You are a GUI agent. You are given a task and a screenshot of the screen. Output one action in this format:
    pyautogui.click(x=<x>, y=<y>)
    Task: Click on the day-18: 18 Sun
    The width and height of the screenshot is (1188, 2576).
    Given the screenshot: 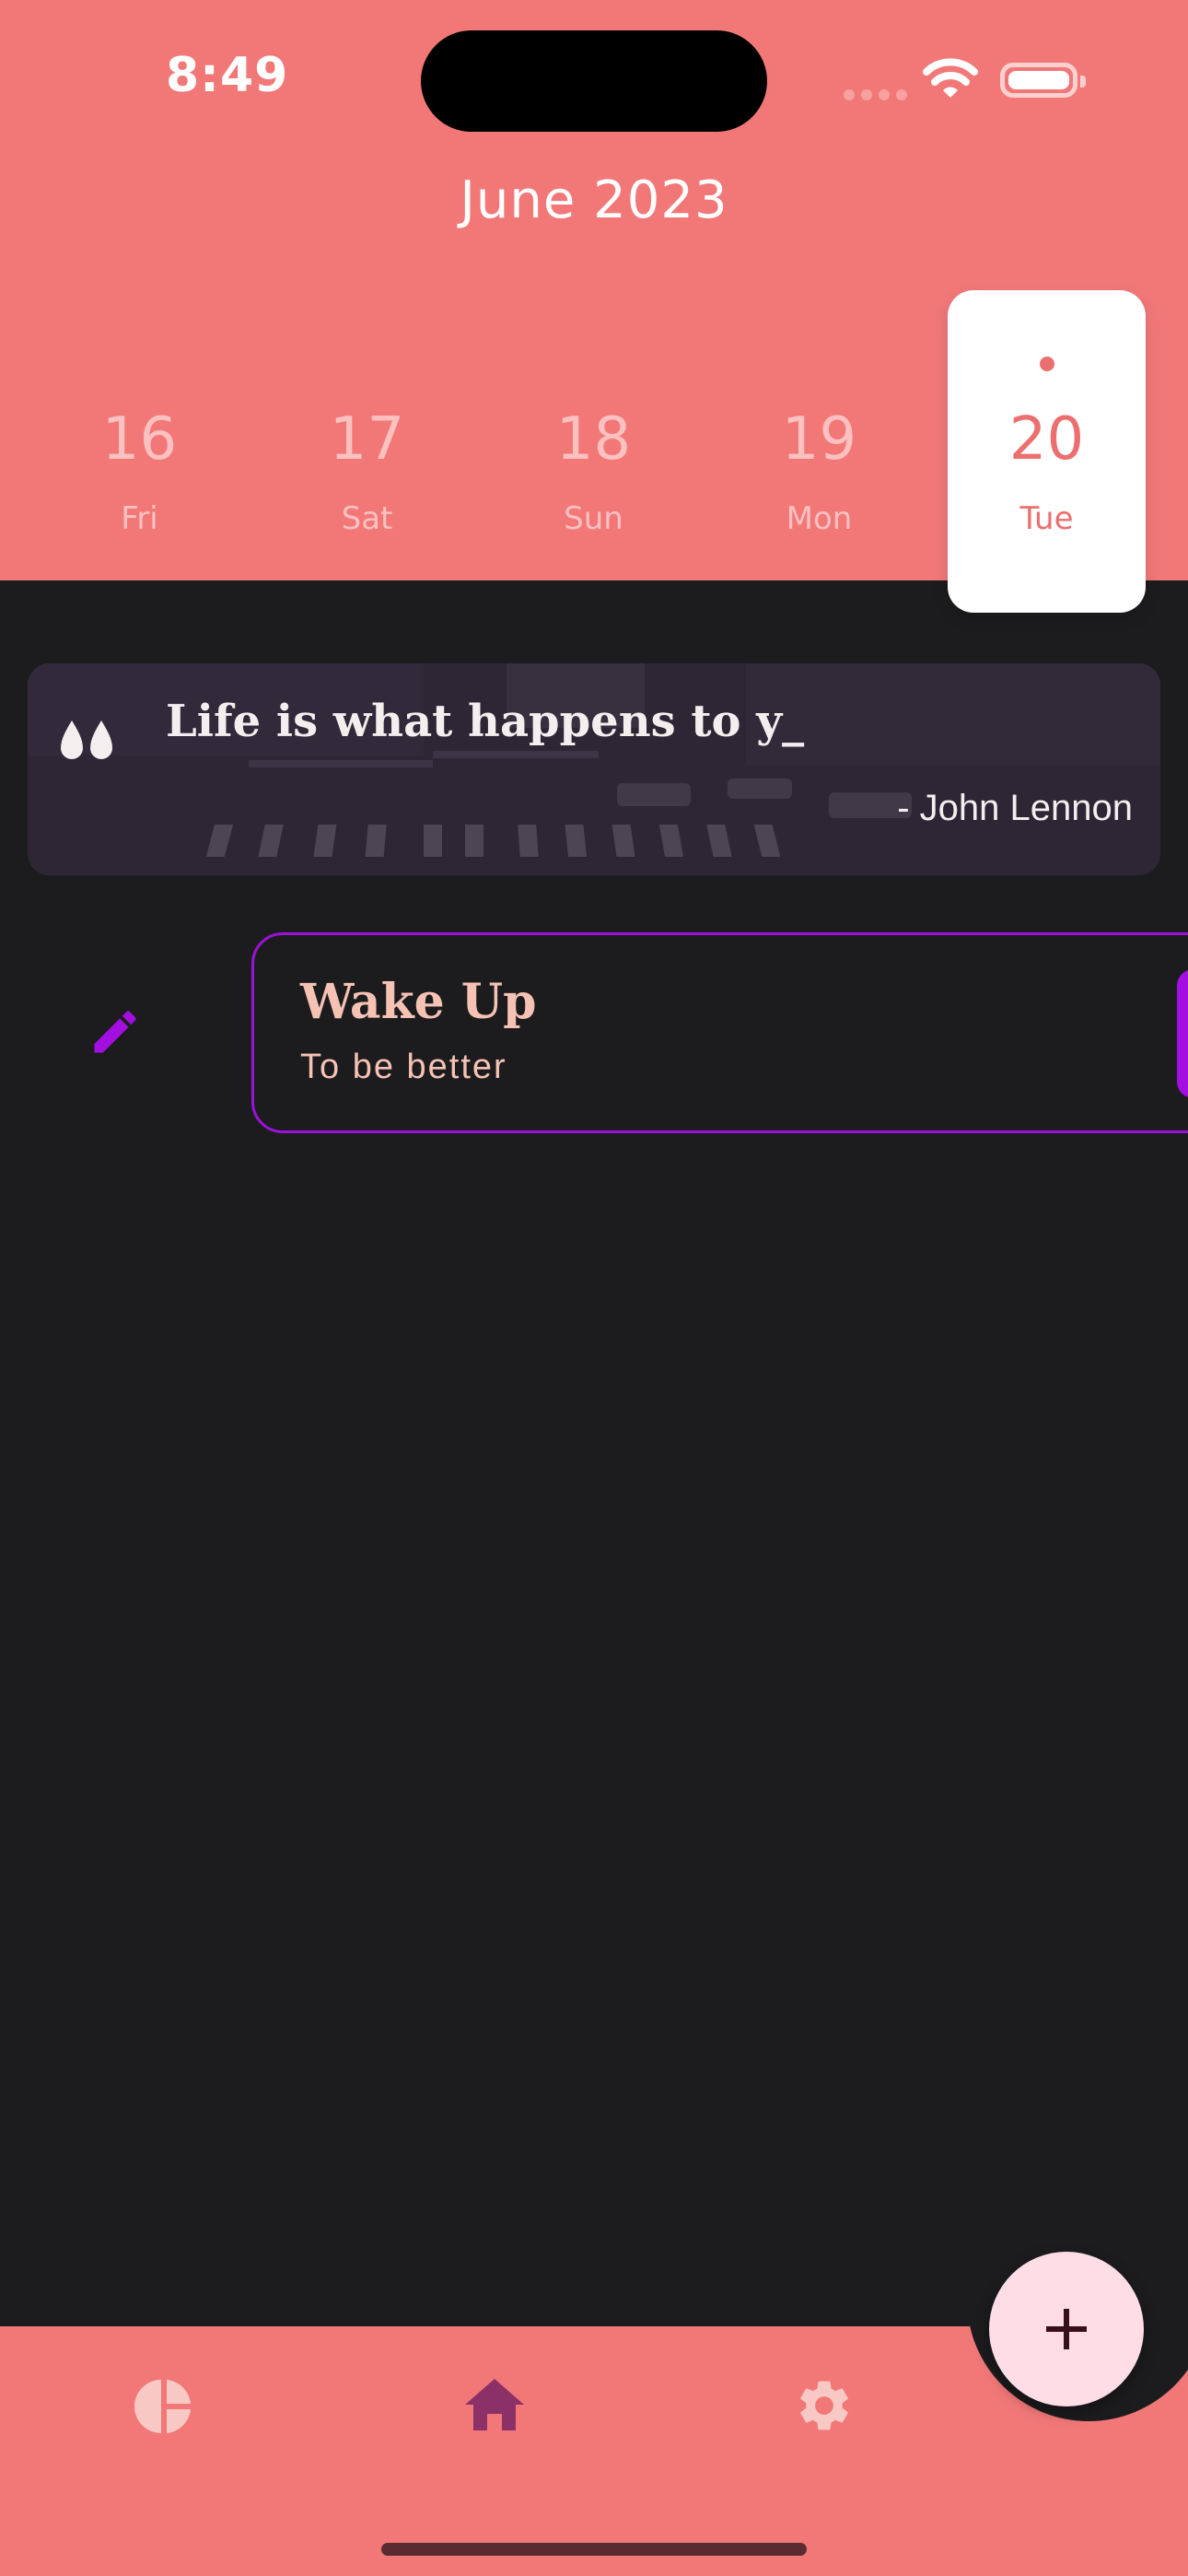 What is the action you would take?
    pyautogui.click(x=594, y=451)
    